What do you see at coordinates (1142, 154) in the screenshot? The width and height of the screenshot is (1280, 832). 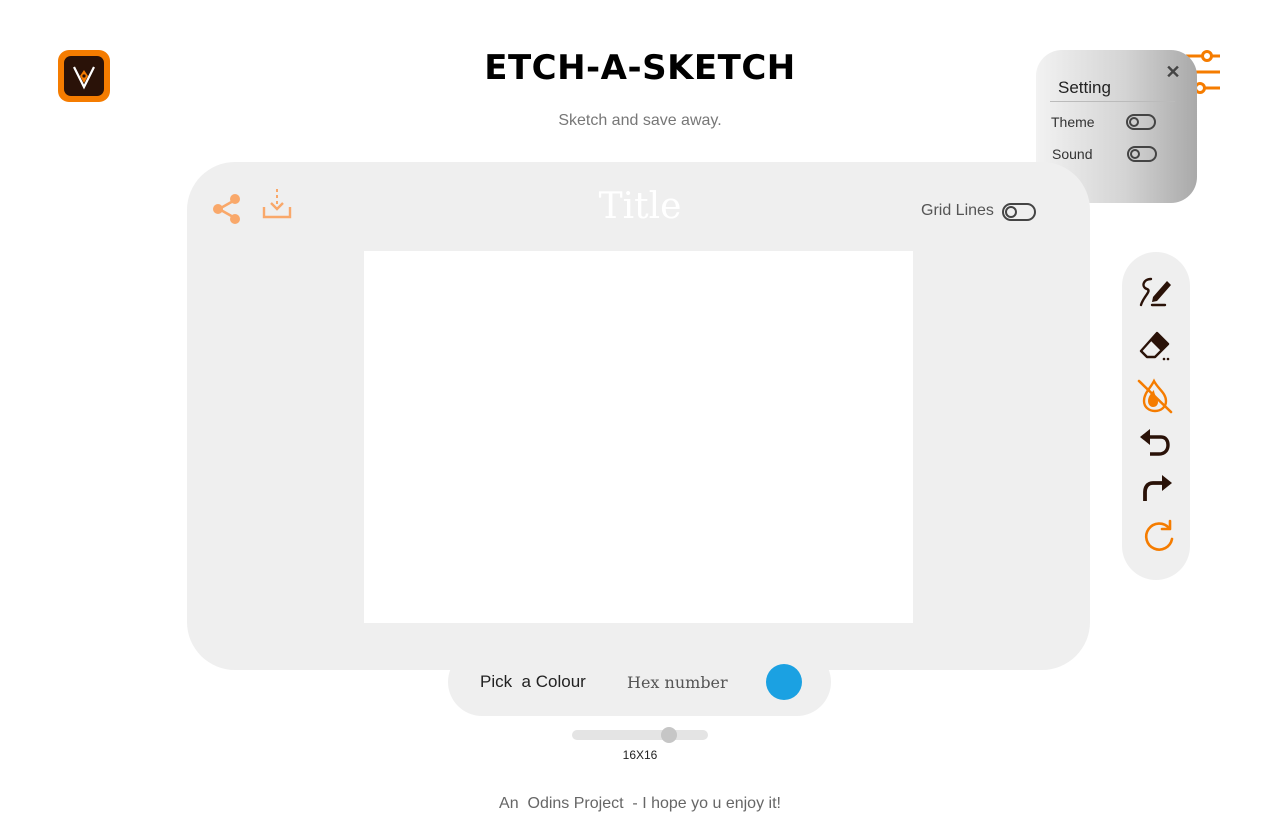 I see `sound-toggle` at bounding box center [1142, 154].